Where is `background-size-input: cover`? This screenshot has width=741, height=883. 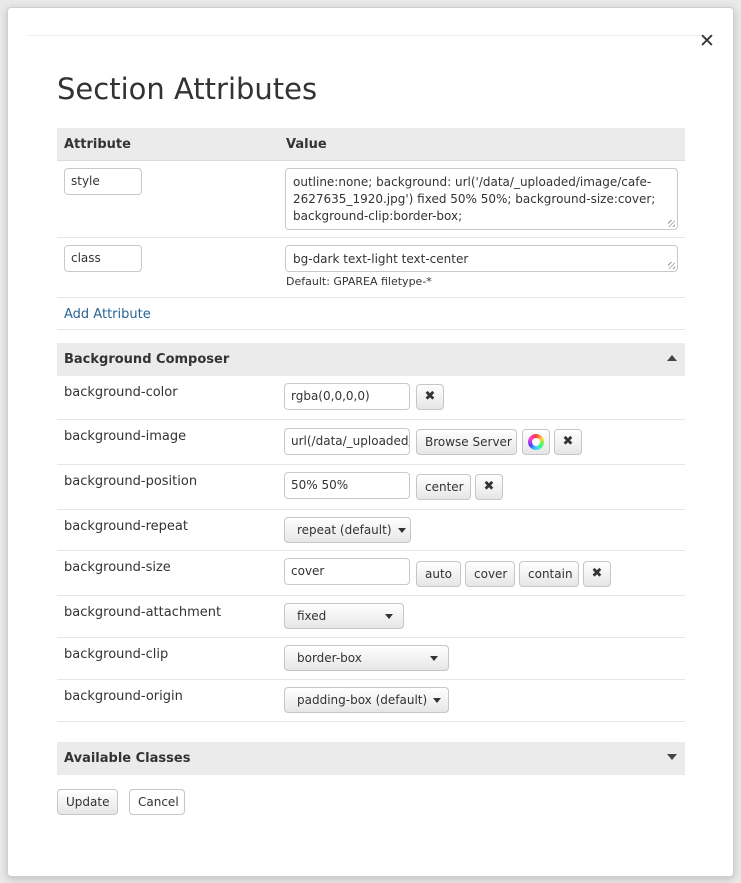
background-size-input: cover is located at coordinates (347, 571).